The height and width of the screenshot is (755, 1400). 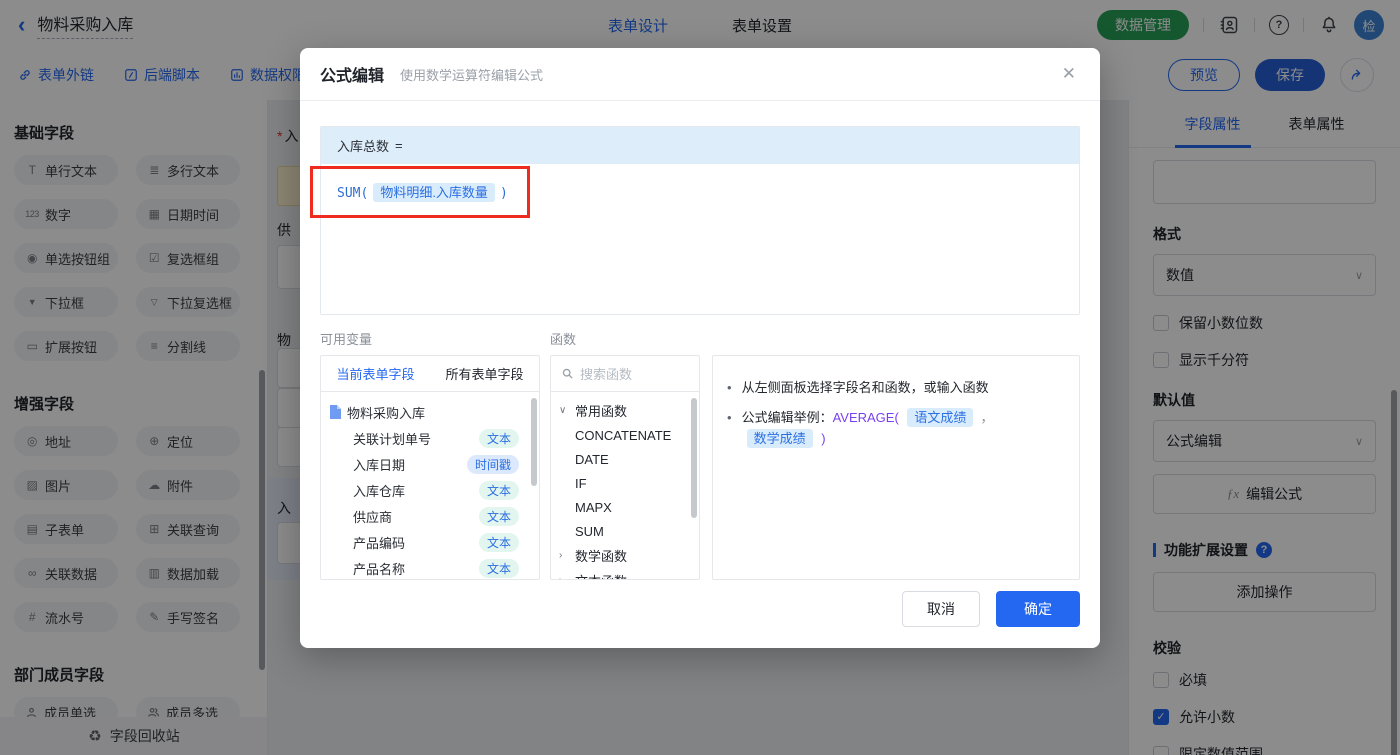 I want to click on panel-labels: 可用变量 函数, so click(x=700, y=338).